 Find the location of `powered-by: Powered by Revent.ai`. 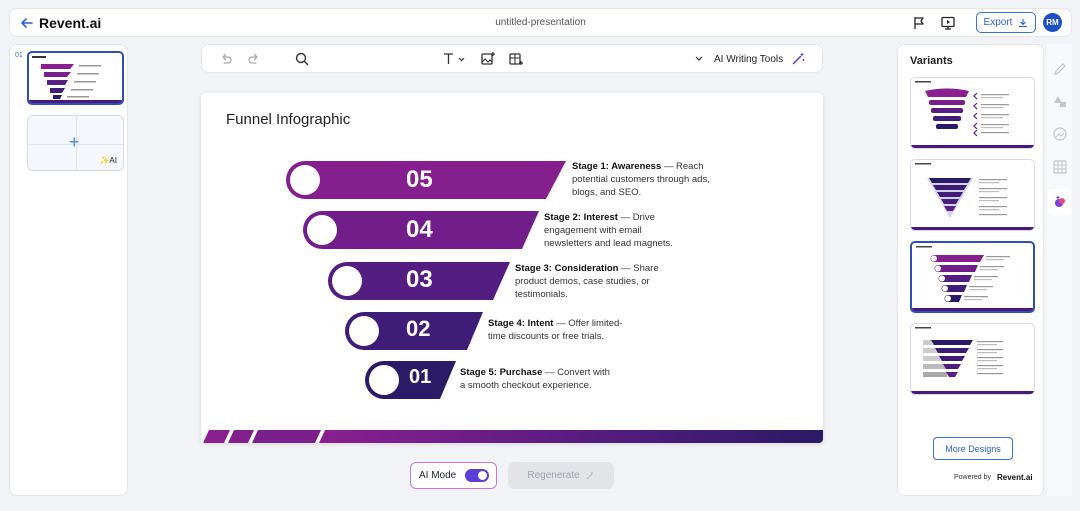

powered-by: Powered by Revent.ai is located at coordinates (993, 477).